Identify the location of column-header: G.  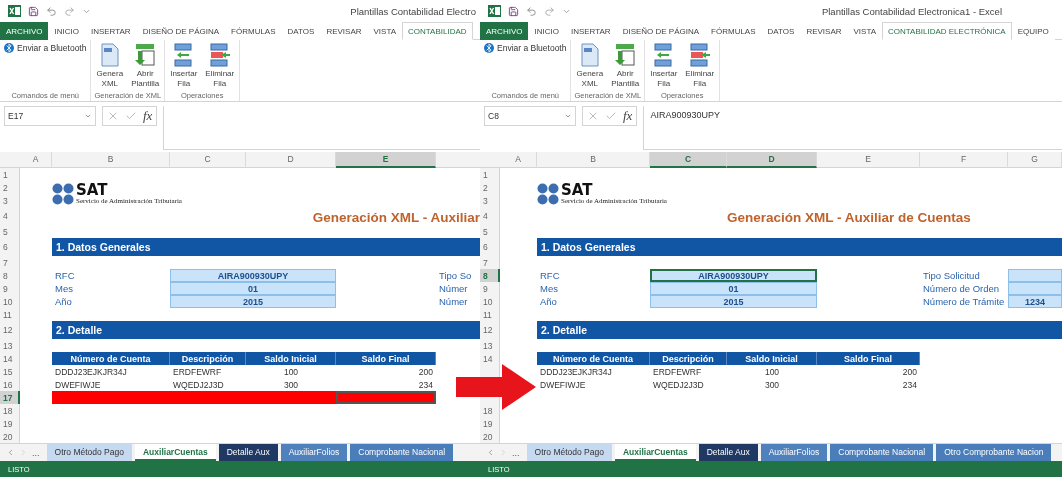
(1035, 160).